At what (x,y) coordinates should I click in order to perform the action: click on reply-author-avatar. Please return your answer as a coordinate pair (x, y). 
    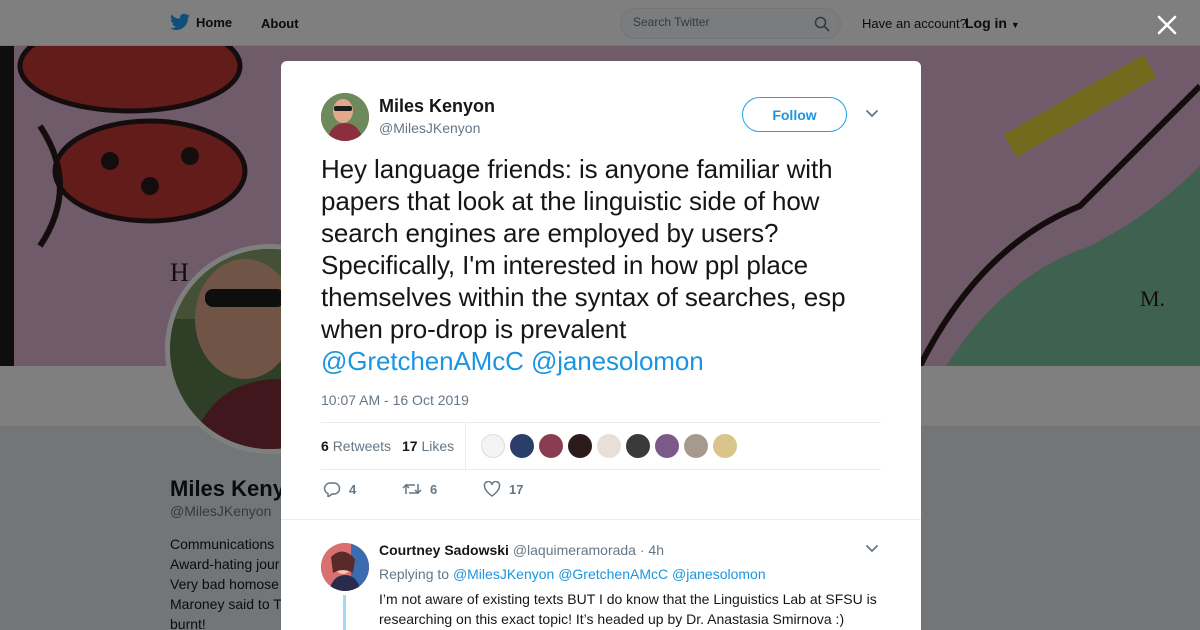
    Looking at the image, I should click on (345, 567).